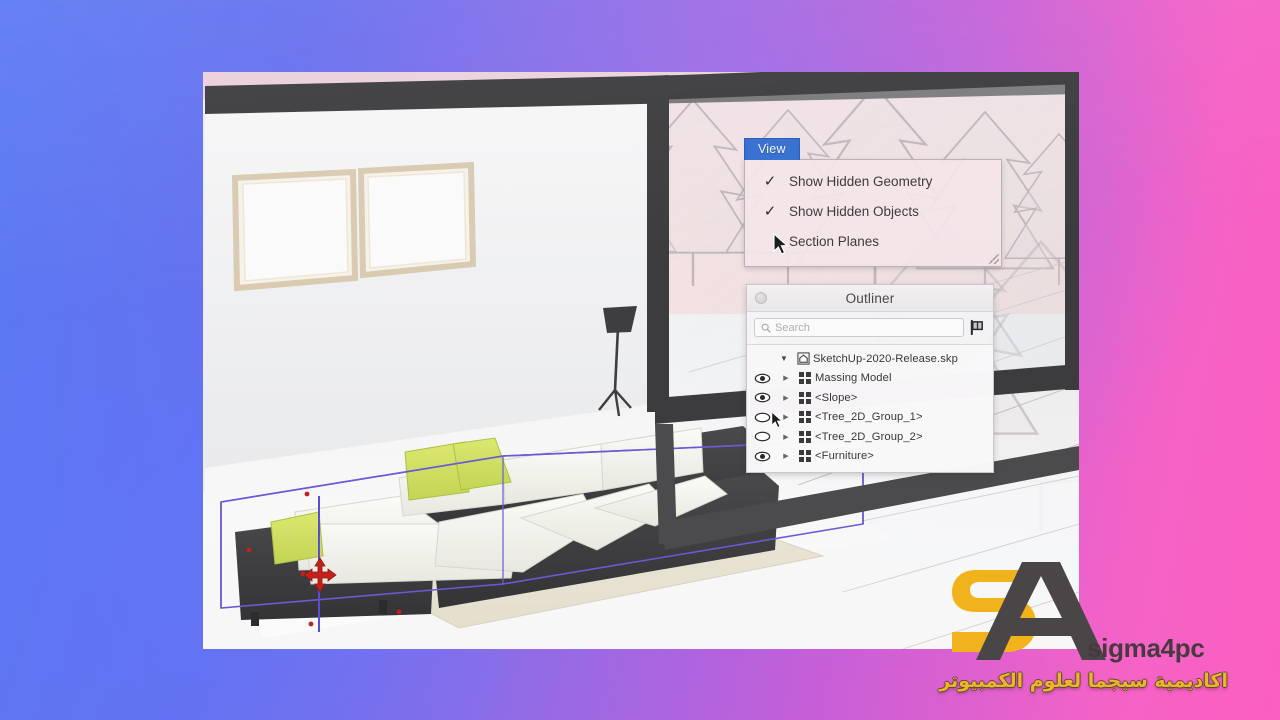 This screenshot has width=1280, height=720. What do you see at coordinates (977, 327) in the screenshot?
I see `filter-flag-icon` at bounding box center [977, 327].